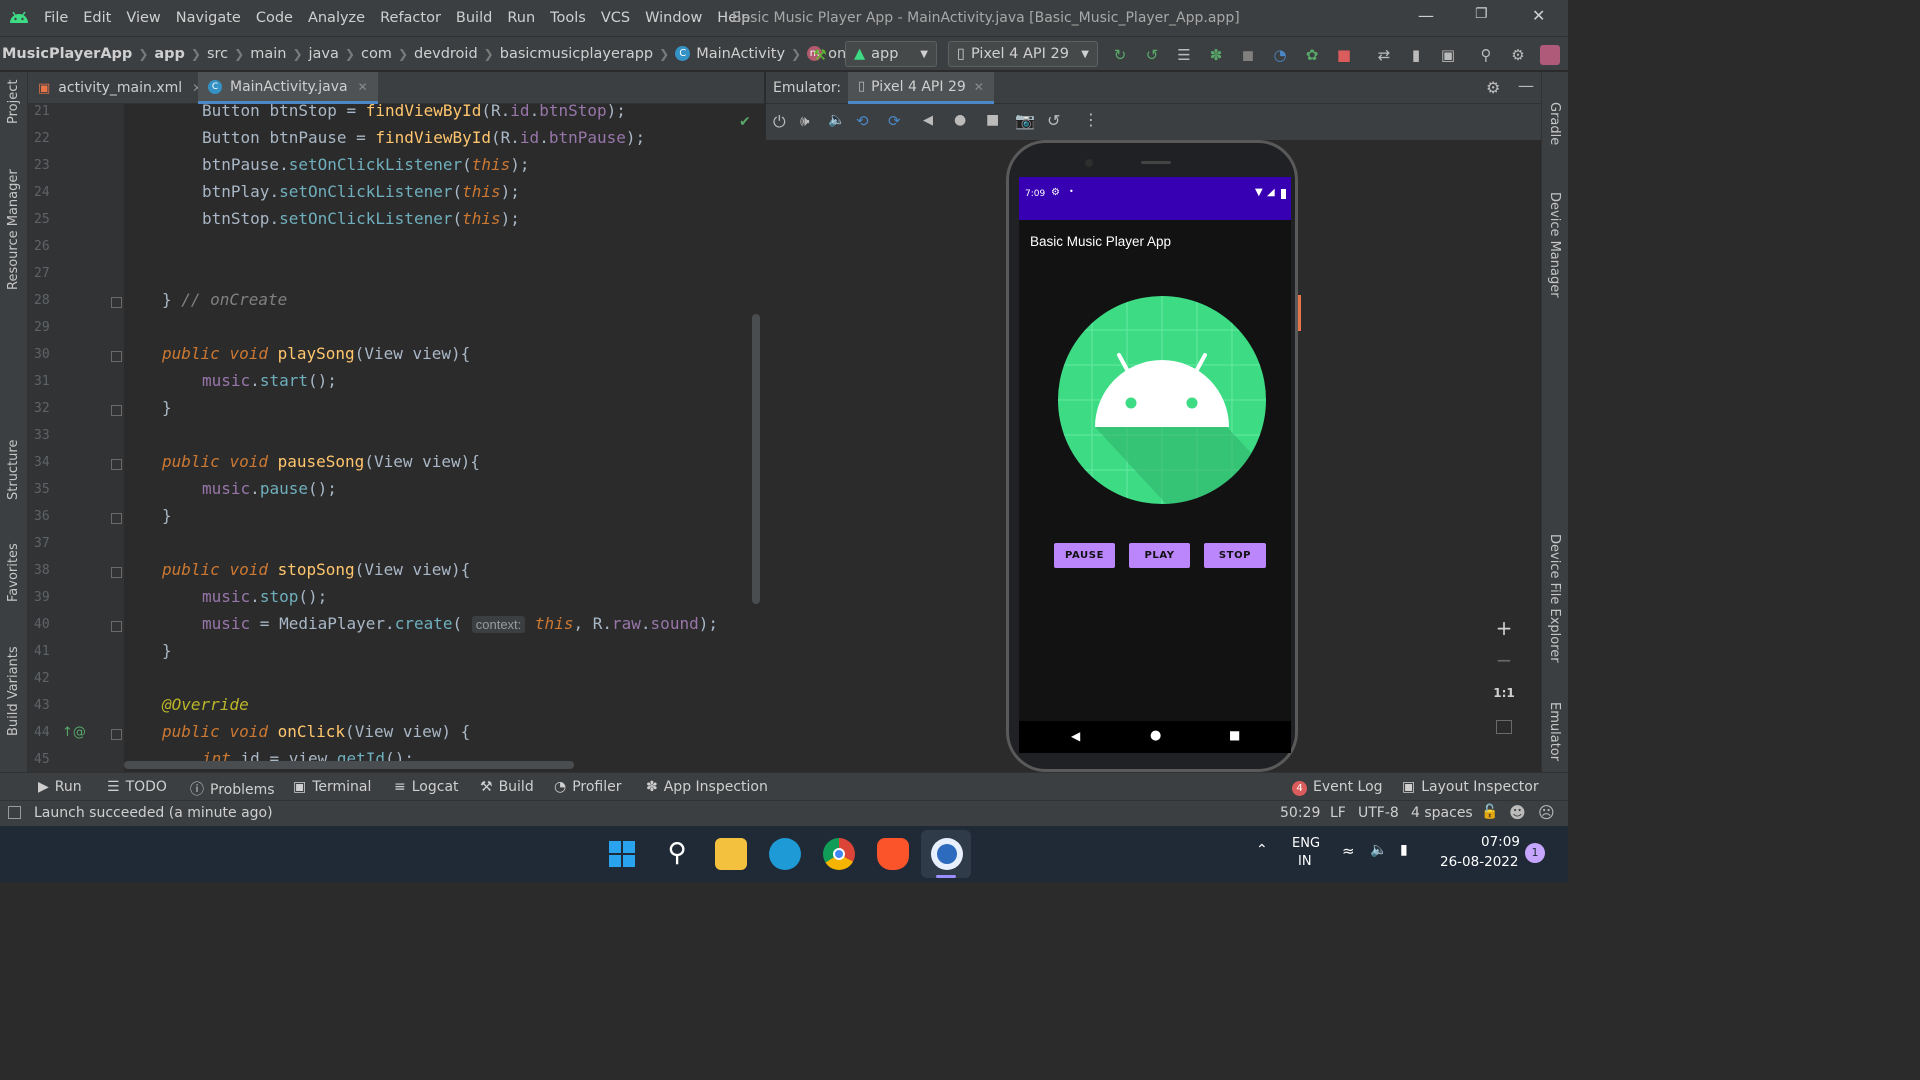 The width and height of the screenshot is (1920, 1080). What do you see at coordinates (1504, 693) in the screenshot?
I see `zoom-actual-size-button: 1:1` at bounding box center [1504, 693].